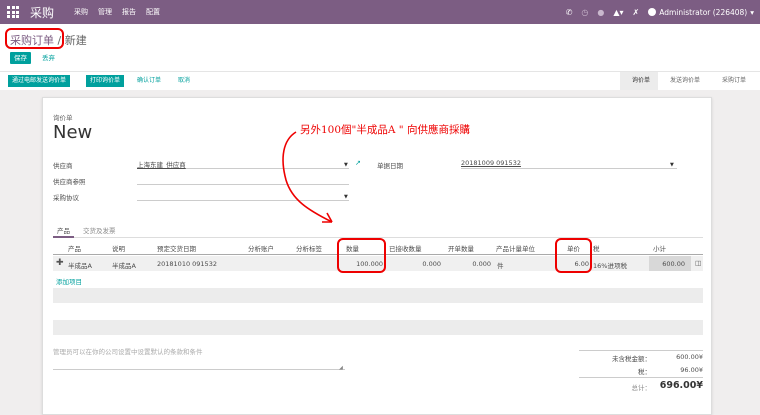 Image resolution: width=760 pixels, height=415 pixels. Describe the element at coordinates (73, 132) in the screenshot. I see `document-name: New` at that location.